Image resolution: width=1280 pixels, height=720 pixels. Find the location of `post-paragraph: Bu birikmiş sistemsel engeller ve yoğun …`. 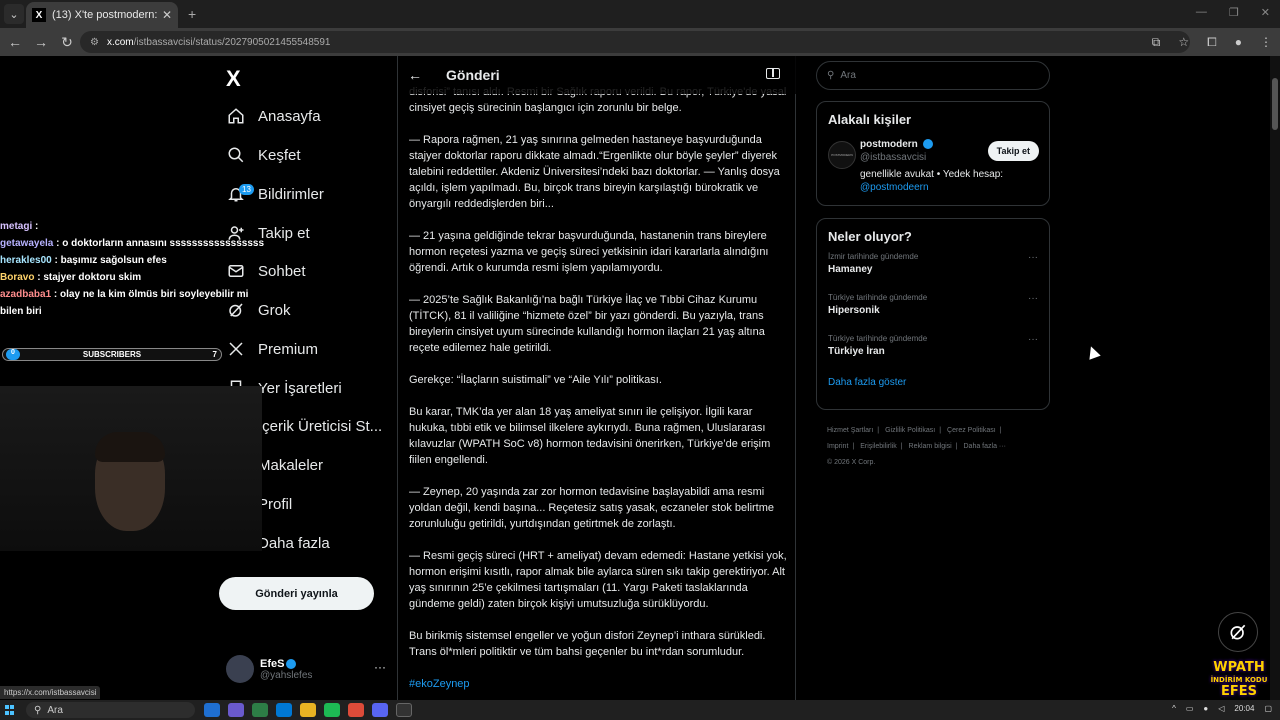

post-paragraph: Bu birikmiş sistemsel engeller ve yoğun … is located at coordinates (587, 644).